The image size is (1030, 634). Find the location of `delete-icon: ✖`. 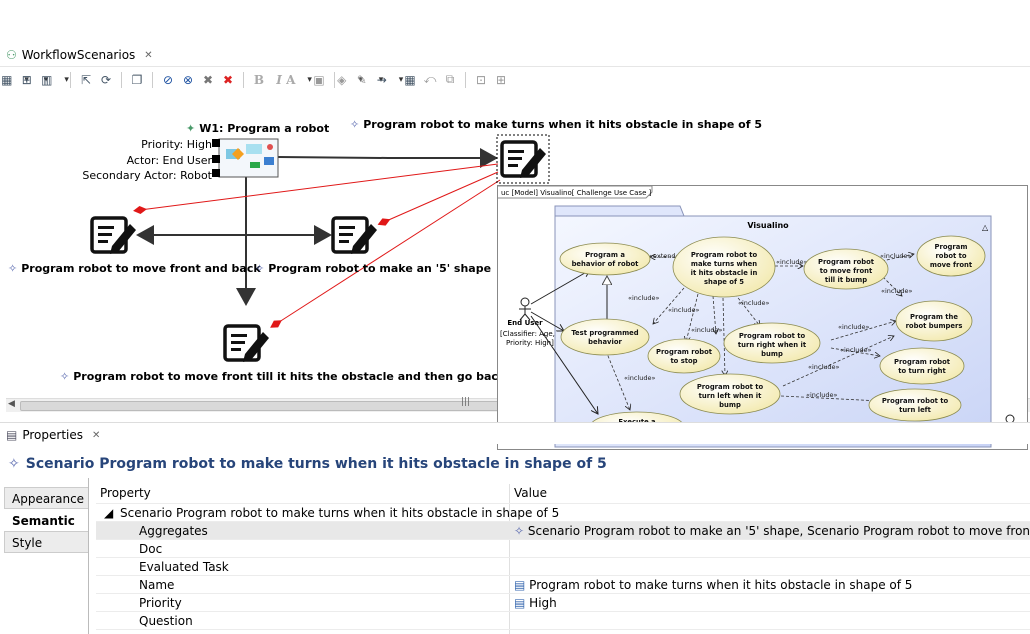

delete-icon: ✖ is located at coordinates (208, 80).